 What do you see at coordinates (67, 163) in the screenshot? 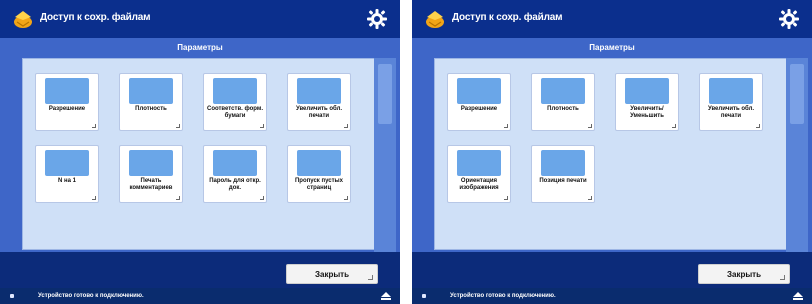
I see `n-on-1-icon` at bounding box center [67, 163].